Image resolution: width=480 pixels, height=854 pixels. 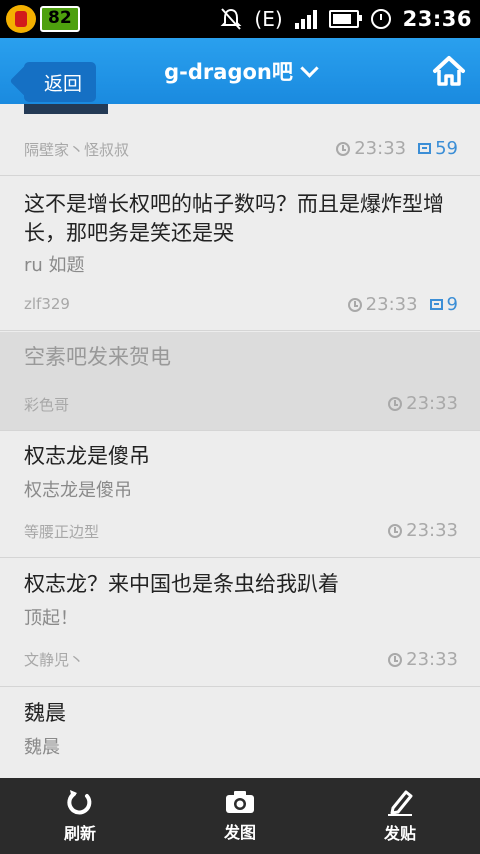 What do you see at coordinates (240, 381) in the screenshot?
I see `list-item: 空素吧发来贺电 彩色哥 23:33` at bounding box center [240, 381].